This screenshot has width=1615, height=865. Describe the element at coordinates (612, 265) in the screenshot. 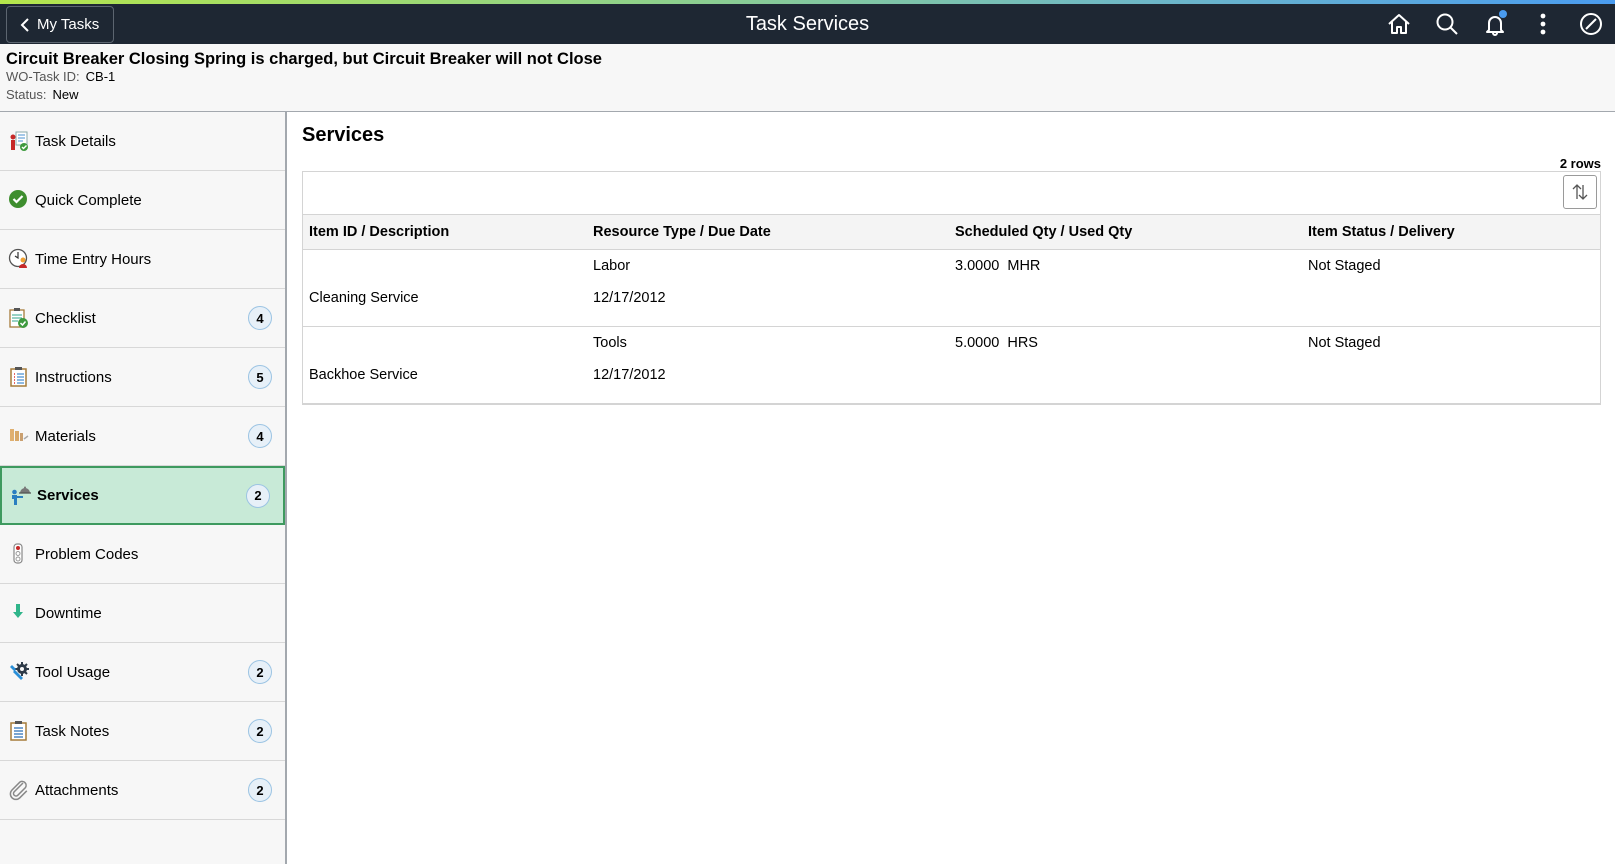

I see `resource-type: Labor` at that location.